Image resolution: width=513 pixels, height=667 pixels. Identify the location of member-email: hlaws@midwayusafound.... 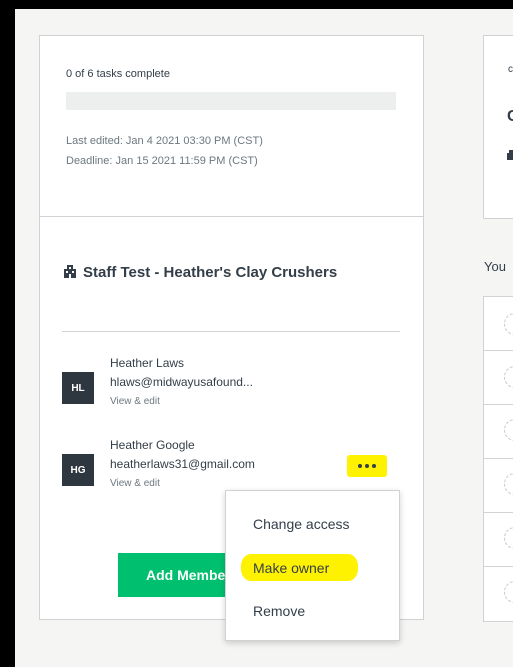
(181, 382).